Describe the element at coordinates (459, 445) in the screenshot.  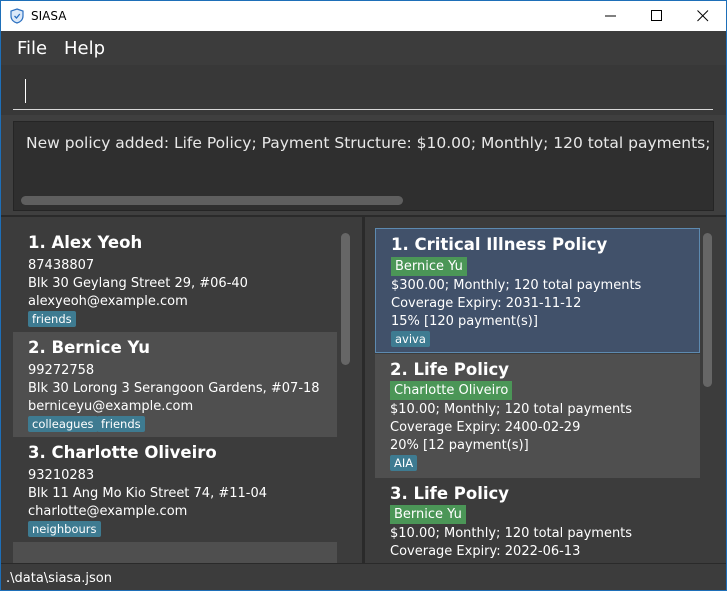
I see `policy-commission: 20% [12 payment(s)]` at that location.